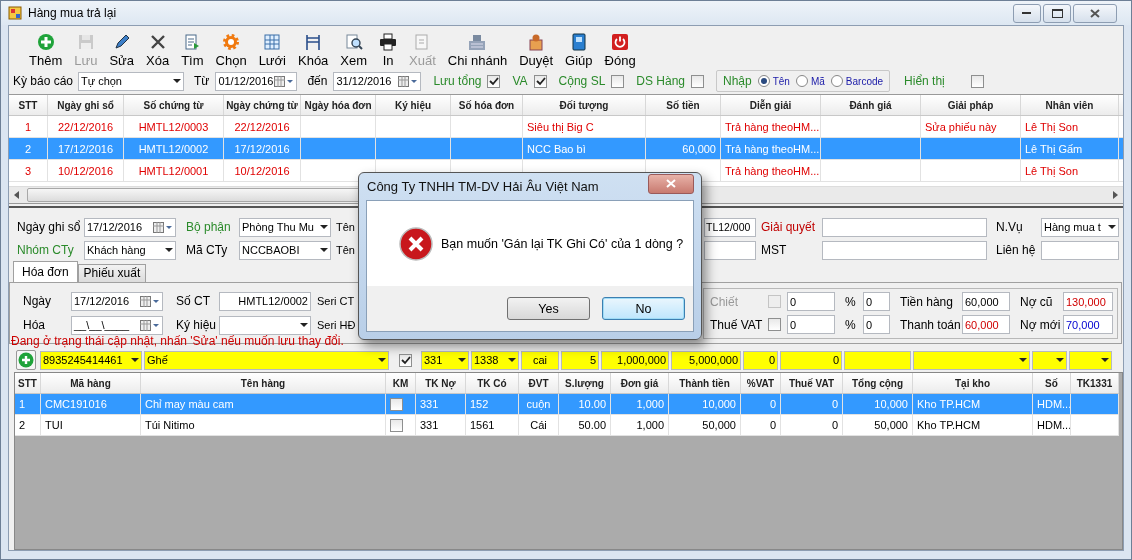  Describe the element at coordinates (457, 81) in the screenshot. I see `option-label: Lưu tổng` at that location.